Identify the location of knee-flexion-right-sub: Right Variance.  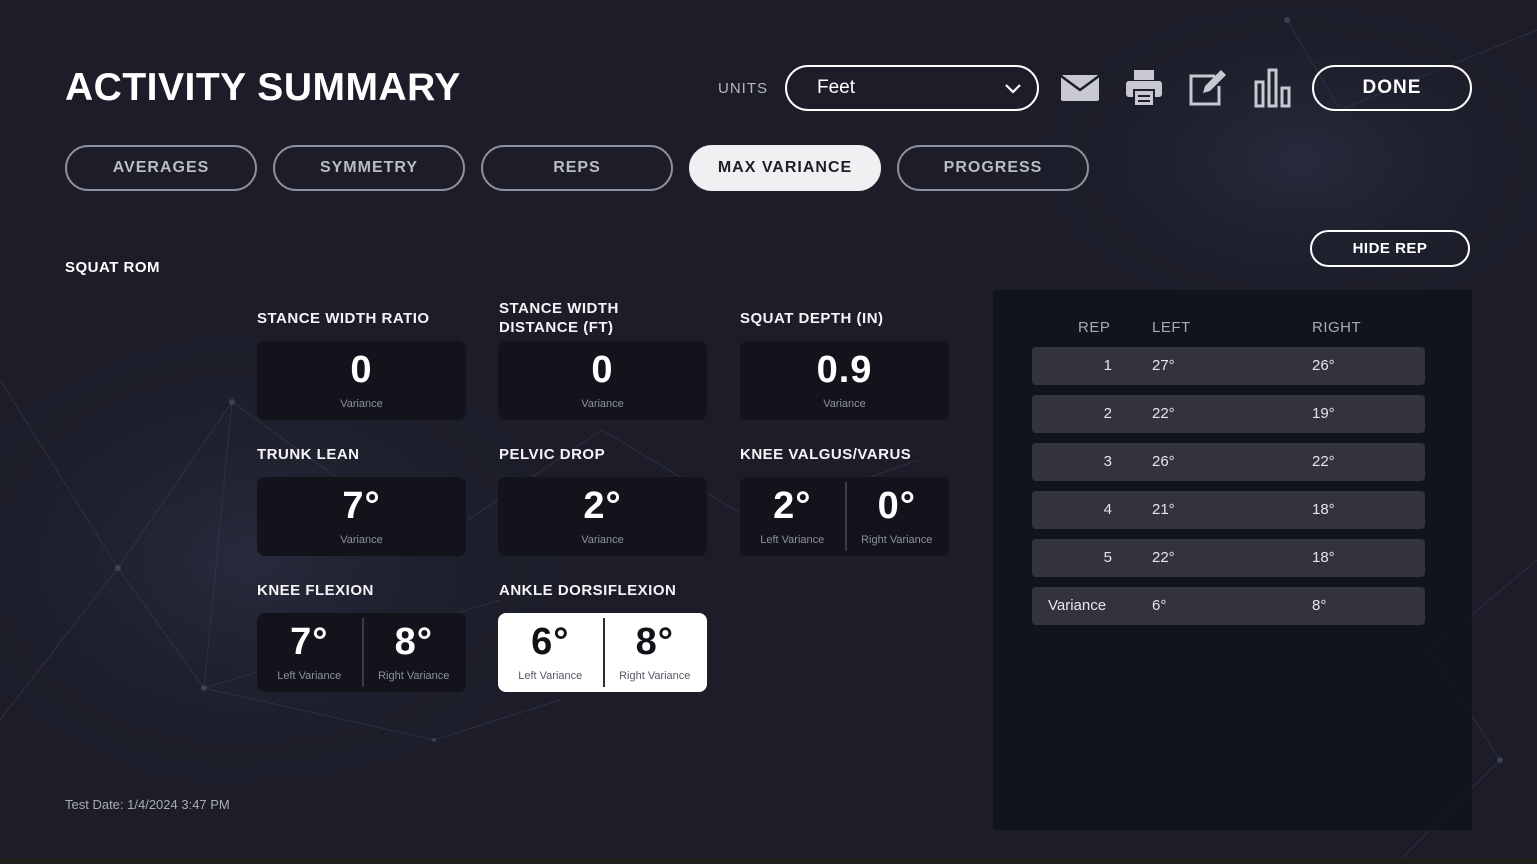
(414, 676).